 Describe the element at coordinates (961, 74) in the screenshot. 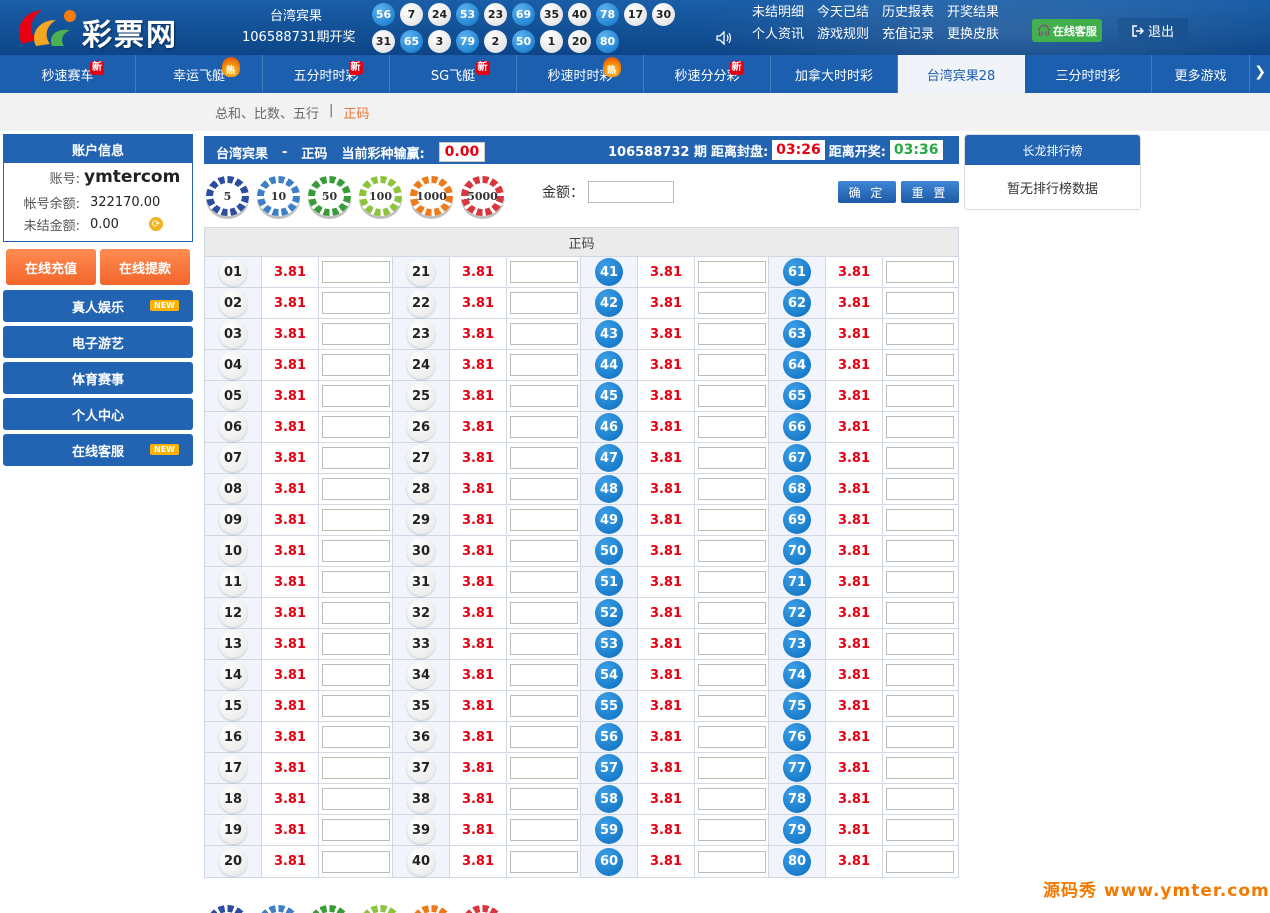

I see `nav-tab-8: 台湾宾果28` at that location.